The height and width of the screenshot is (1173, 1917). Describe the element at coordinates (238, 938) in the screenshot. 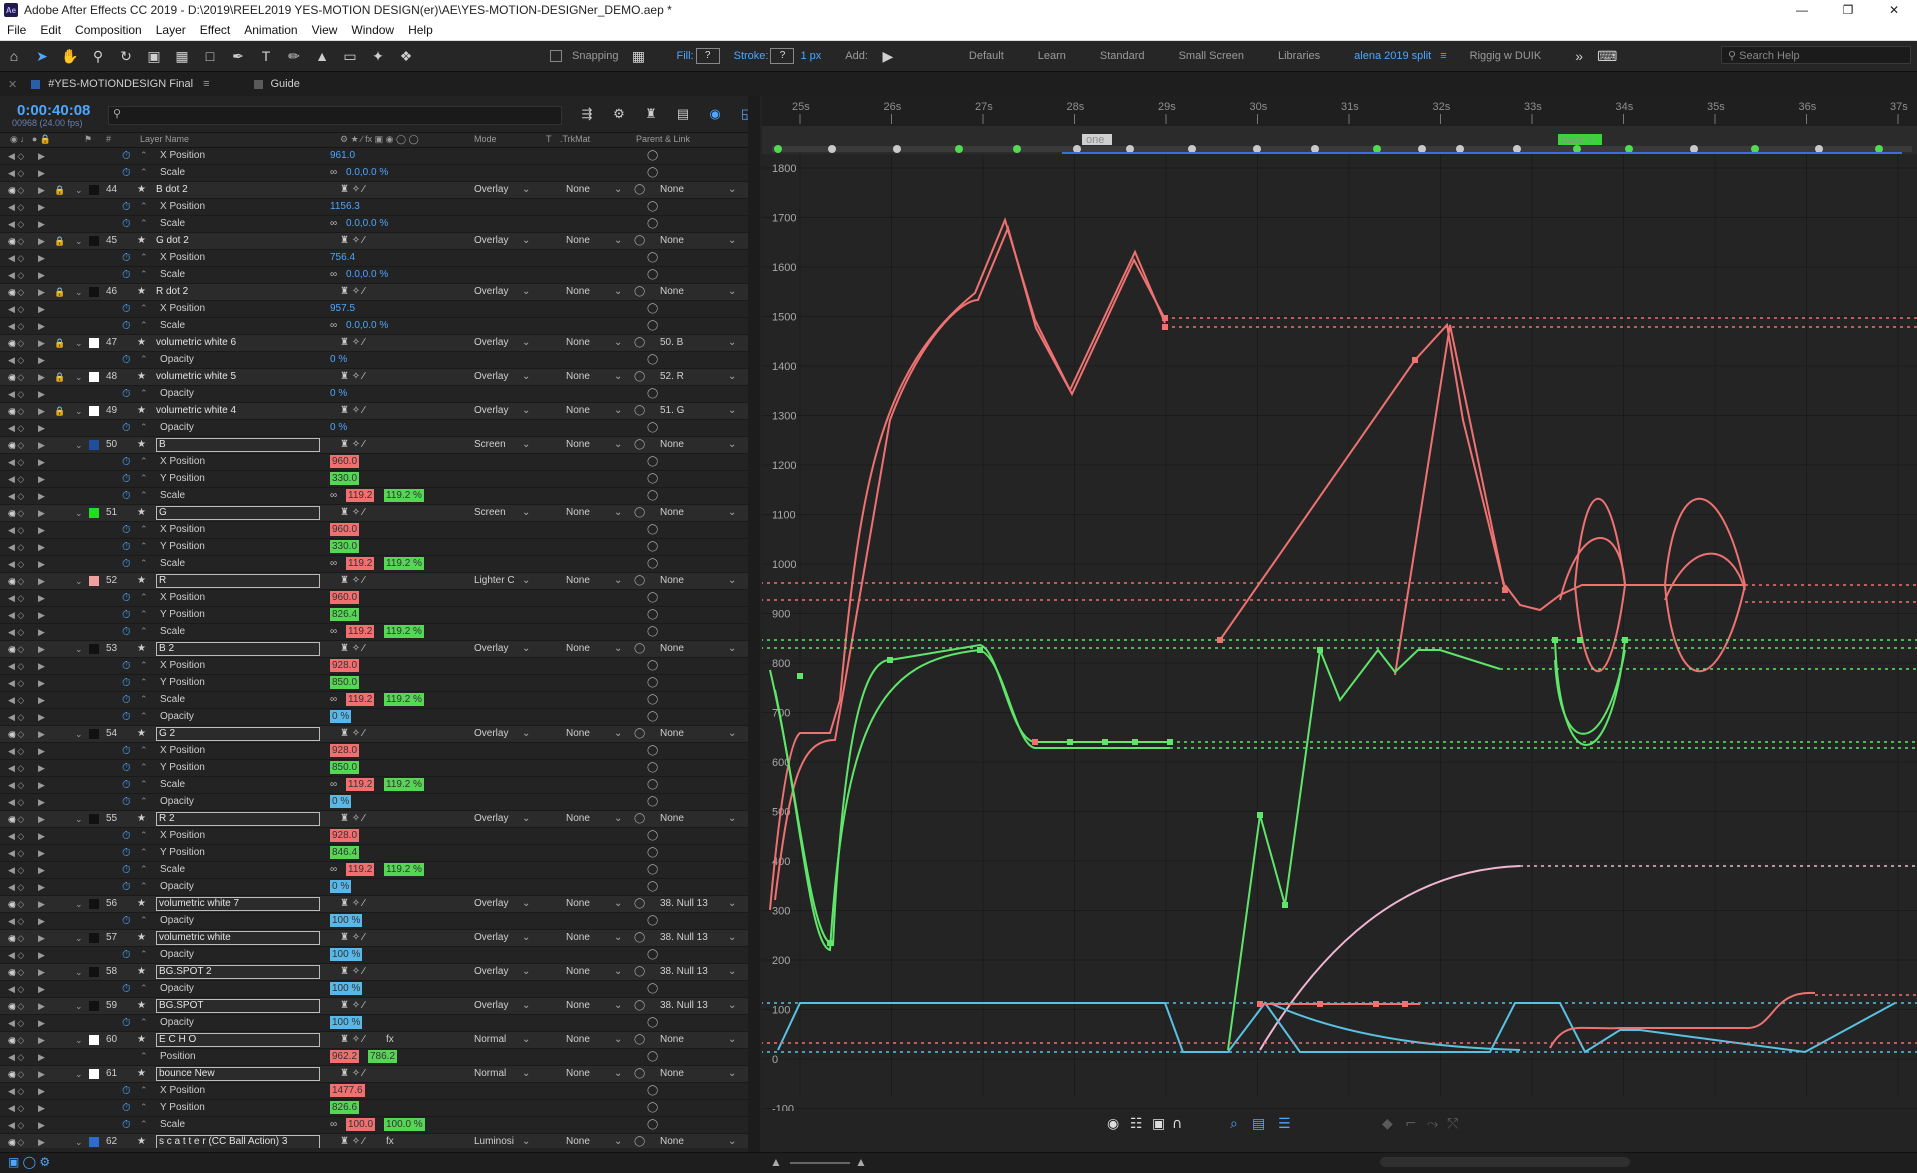

I see `layer-name: volumetric white` at that location.